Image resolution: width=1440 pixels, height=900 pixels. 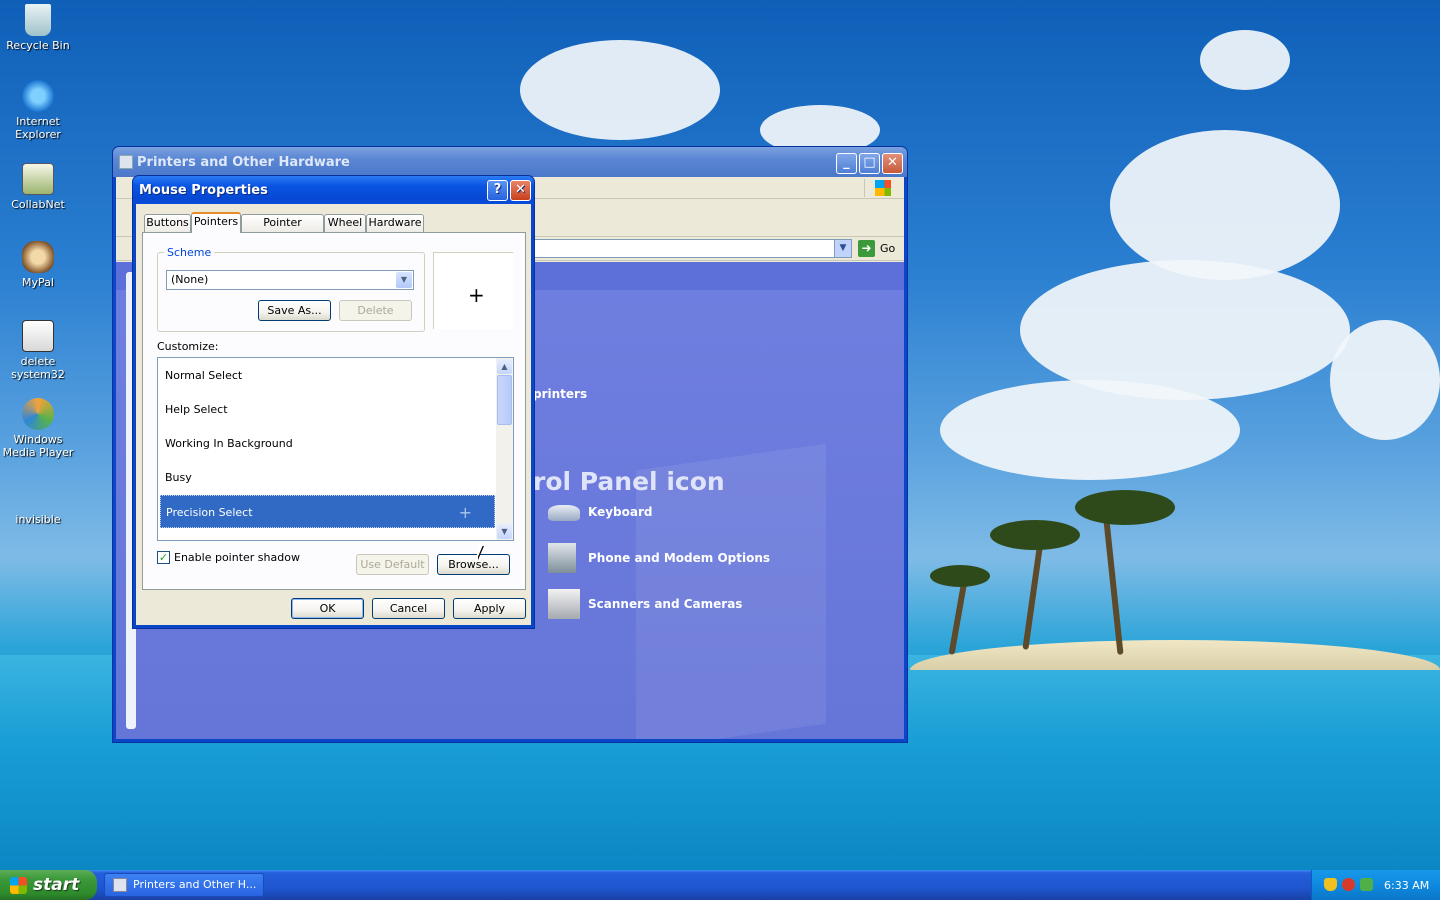 I want to click on explorer-title: Printers and Other Hardware, so click(x=243, y=162).